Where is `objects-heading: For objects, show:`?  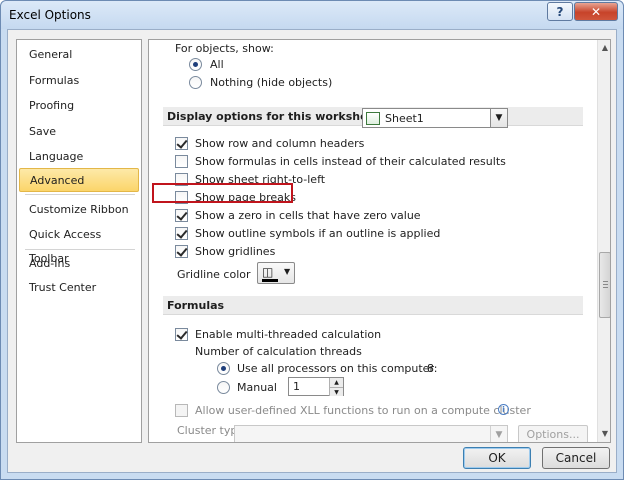
objects-heading: For objects, show: is located at coordinates (224, 48).